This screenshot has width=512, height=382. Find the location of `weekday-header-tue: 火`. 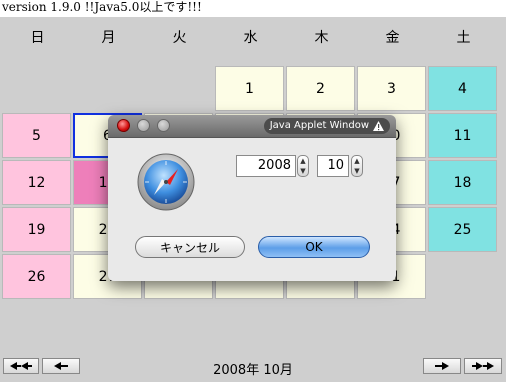

weekday-header-tue: 火 is located at coordinates (179, 38).